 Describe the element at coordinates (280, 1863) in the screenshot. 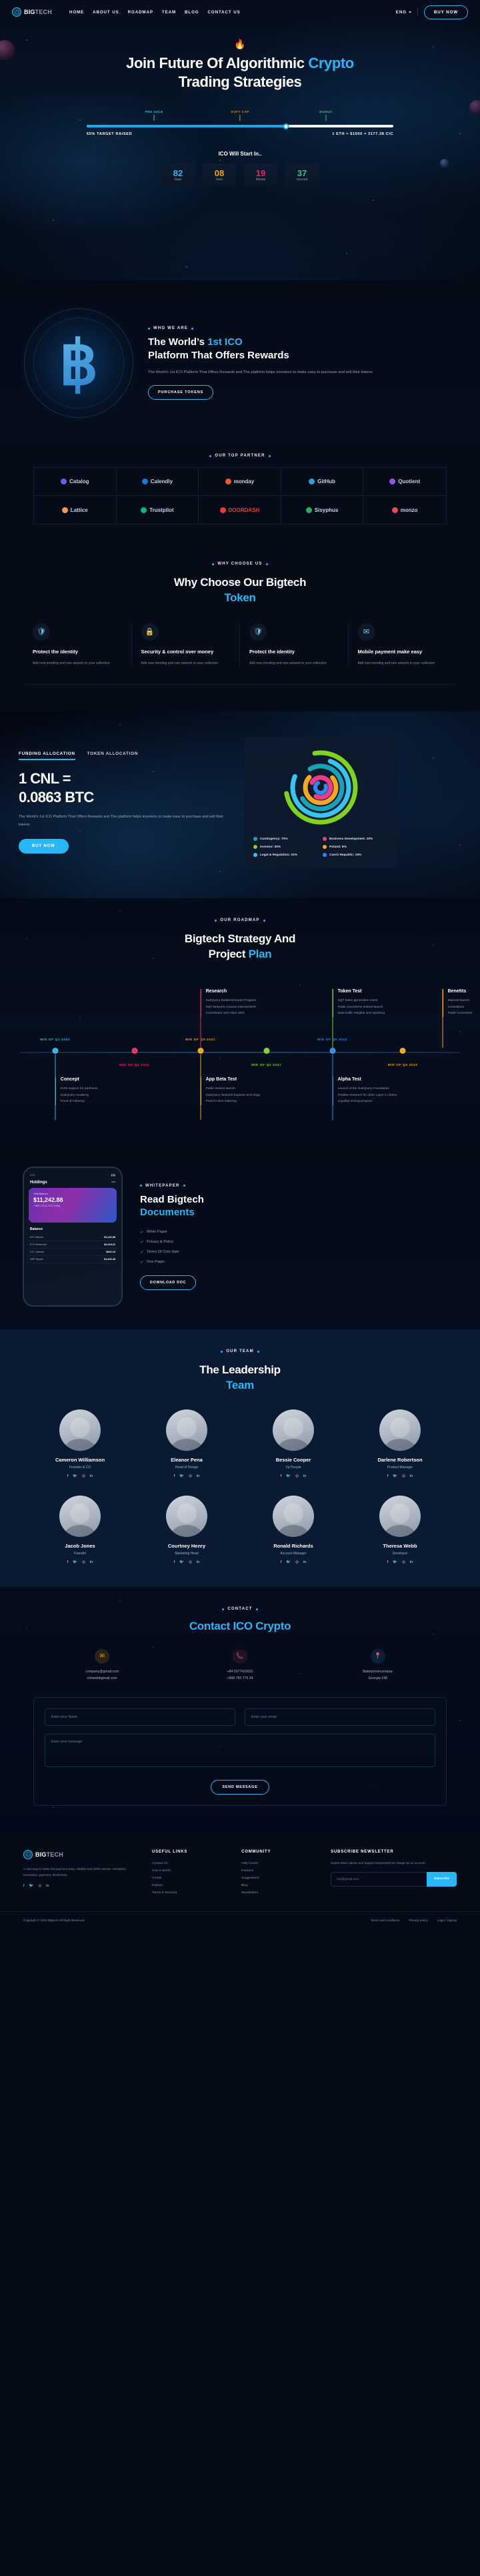

I see `footer-link: Help Center` at that location.